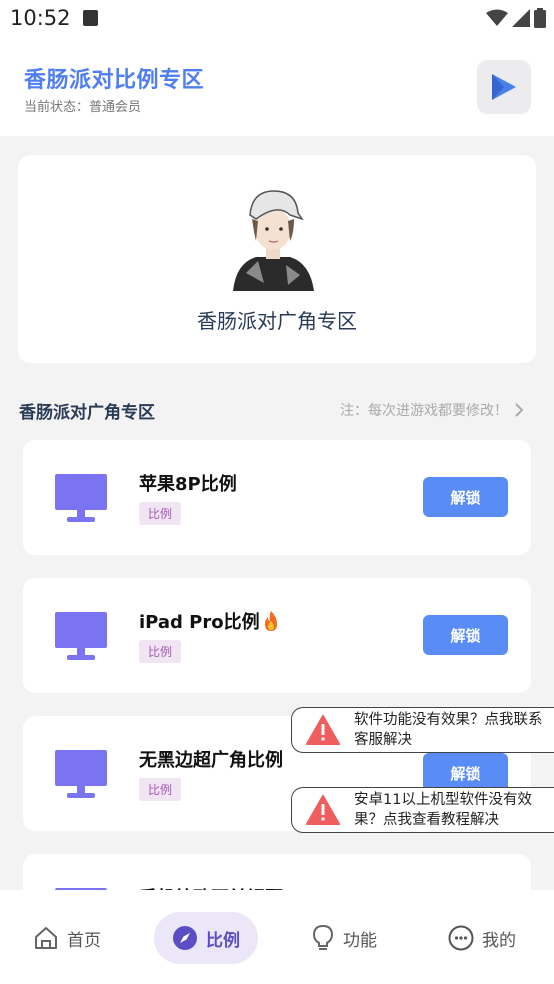  I want to click on membership-status: 当前状态：普通会员, so click(83, 107).